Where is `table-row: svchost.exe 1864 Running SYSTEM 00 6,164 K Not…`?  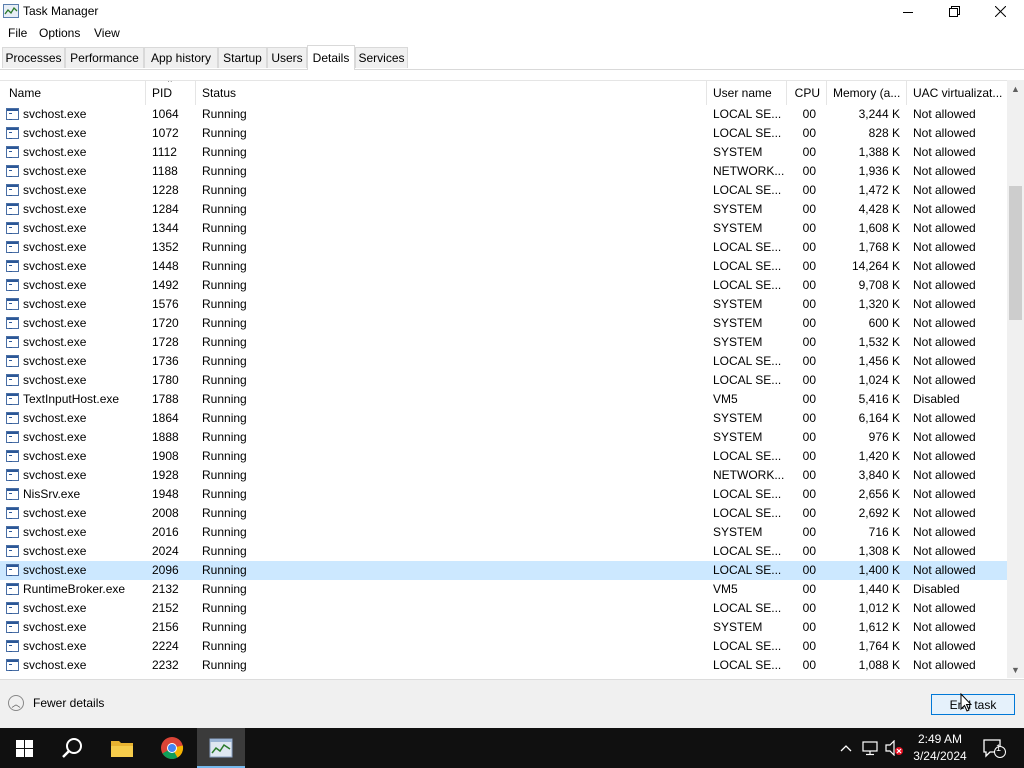
table-row: svchost.exe 1864 Running SYSTEM 00 6,164 K Not… is located at coordinates (503, 418).